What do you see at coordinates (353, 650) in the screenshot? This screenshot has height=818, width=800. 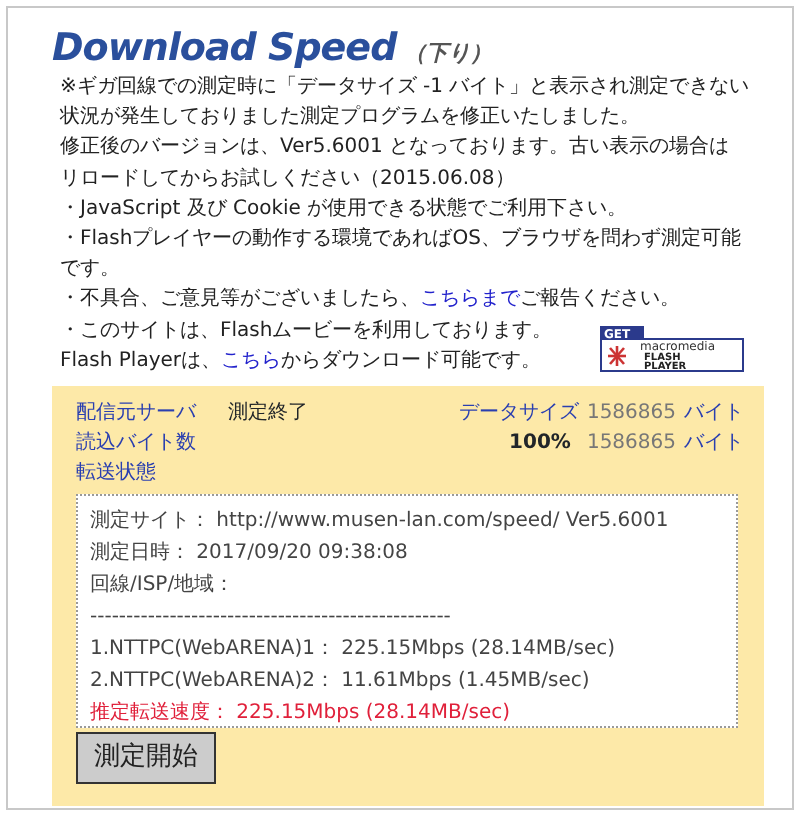 I see `result-text: 1.NTTPC(WebARENA)1： 225.15Mbps (28.14MB/sec)` at bounding box center [353, 650].